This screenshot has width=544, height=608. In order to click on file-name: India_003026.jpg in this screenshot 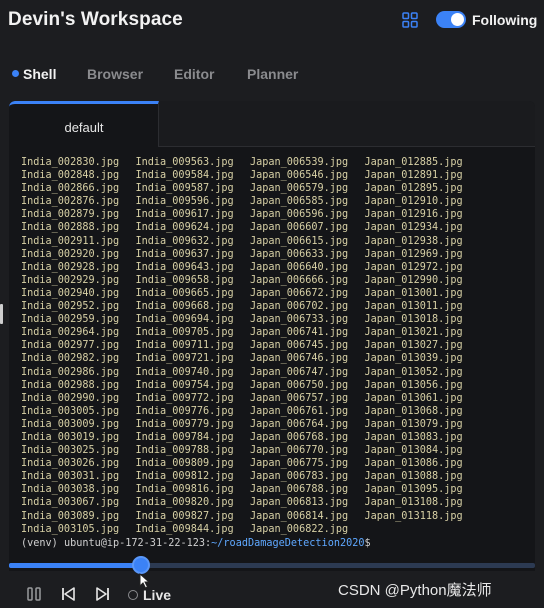, I will do `click(70, 464)`.